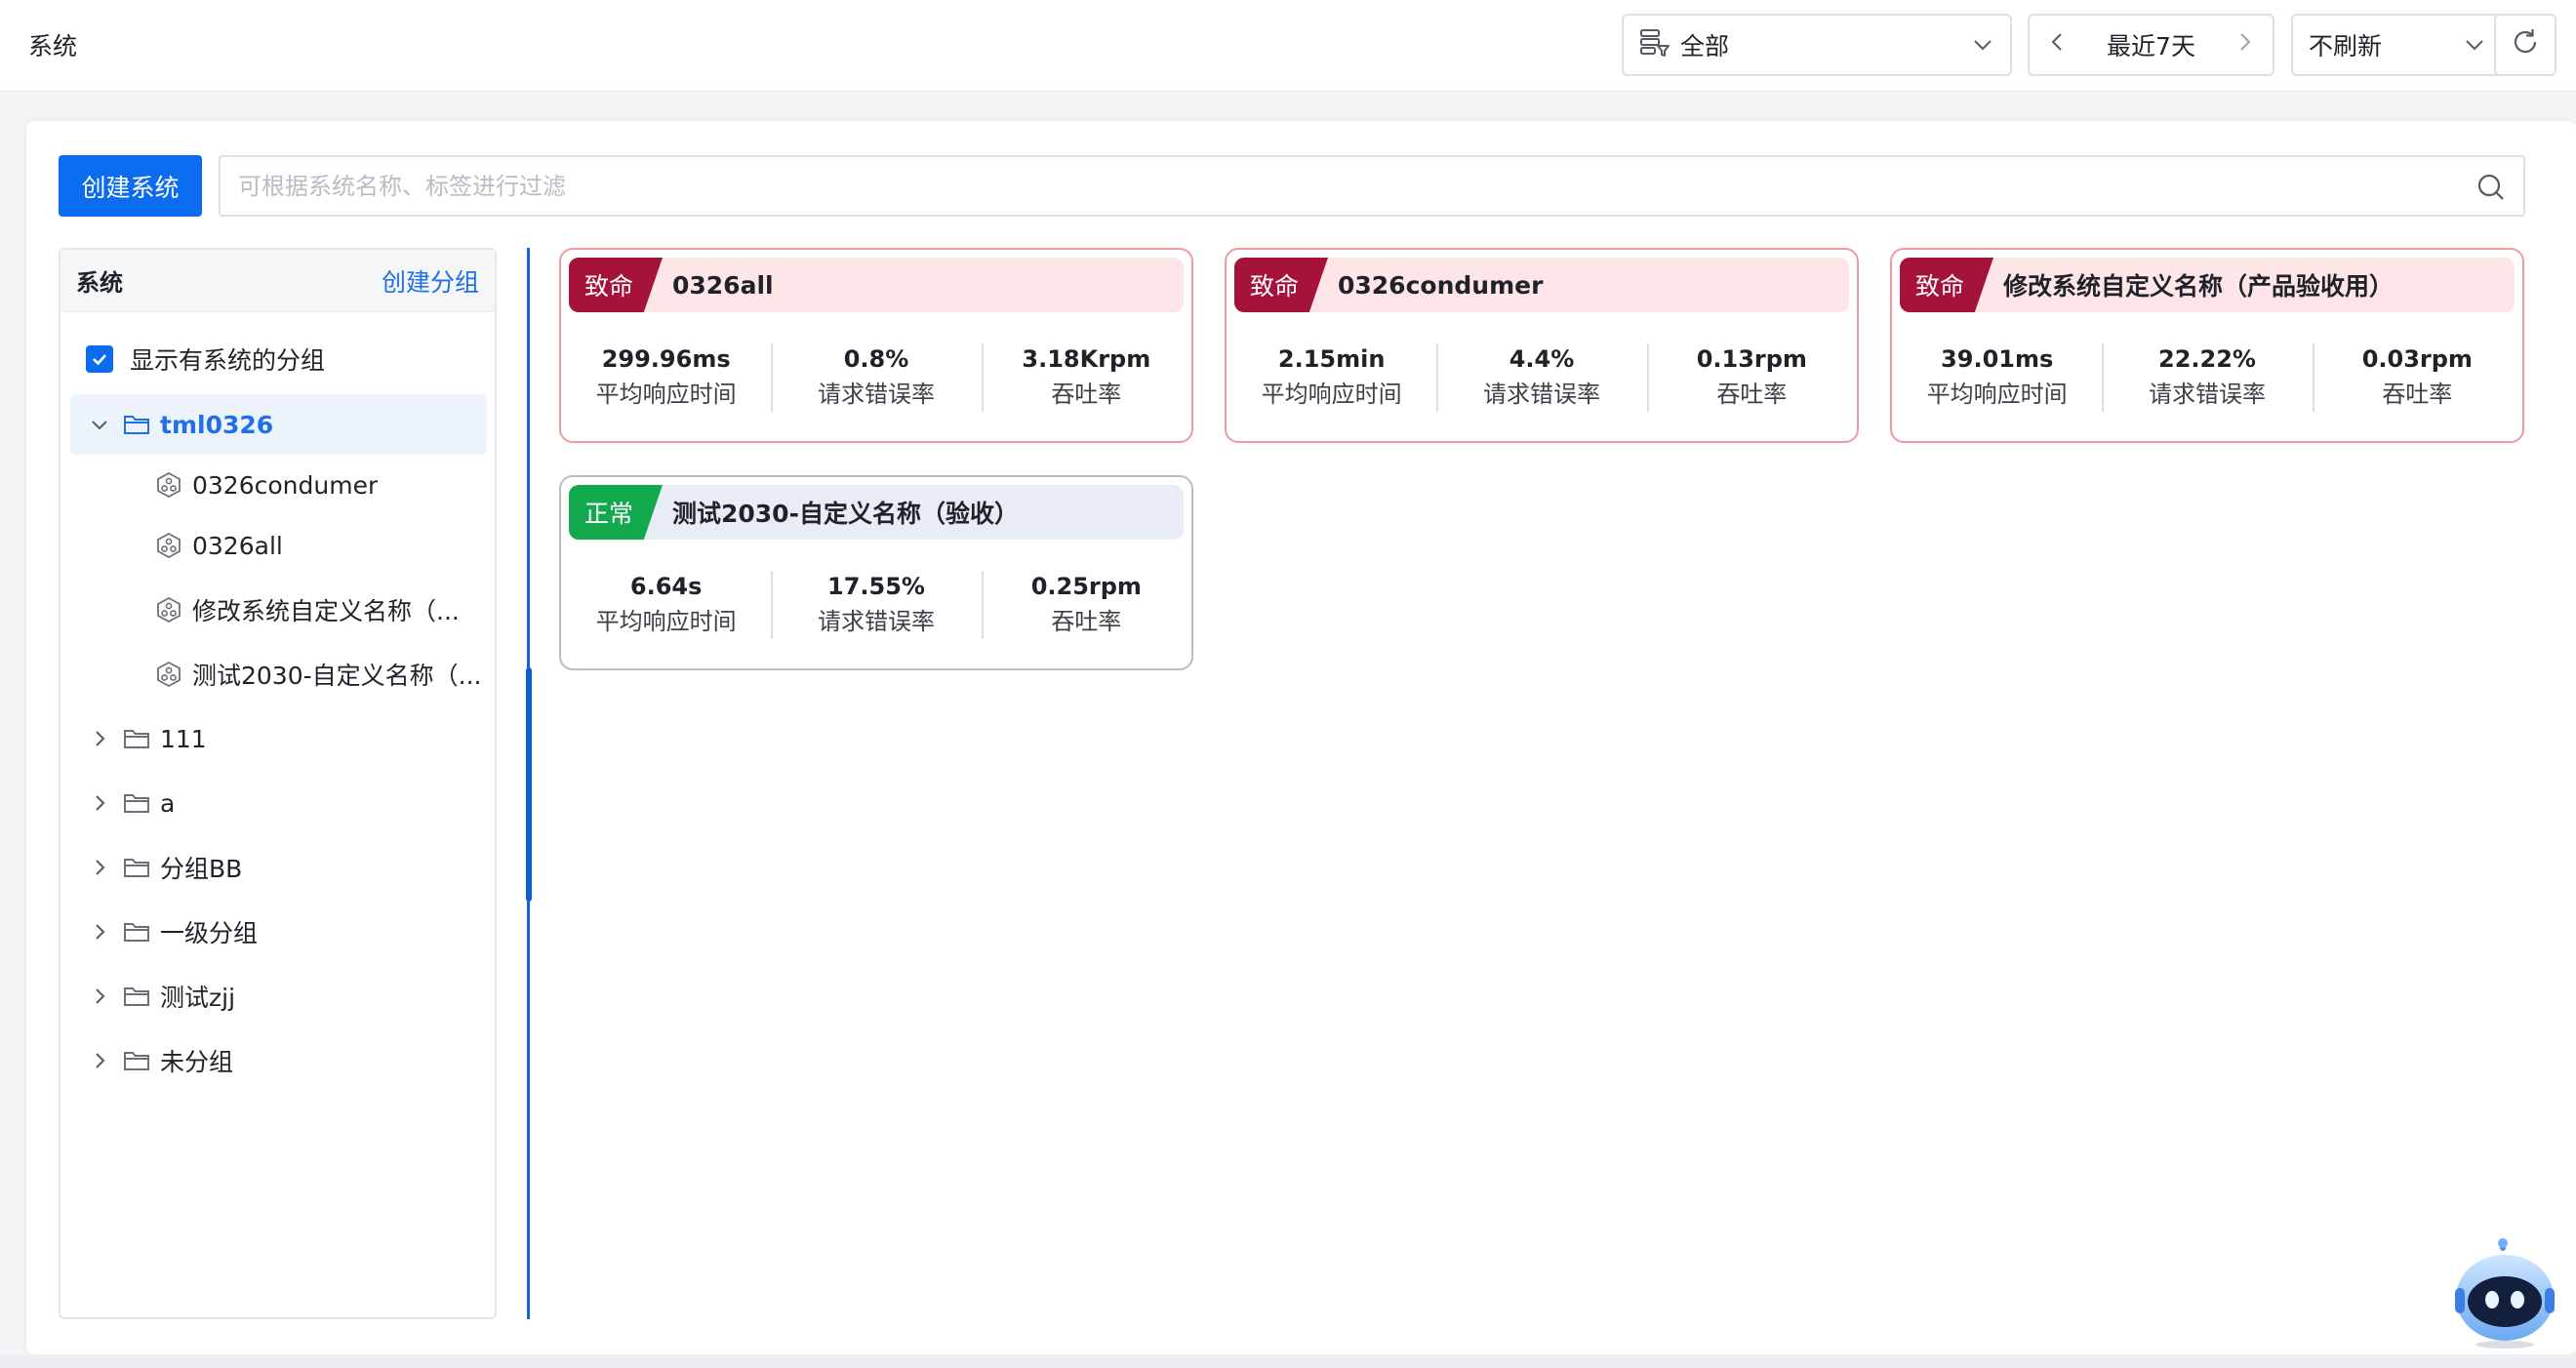 The width and height of the screenshot is (2576, 1368). What do you see at coordinates (277, 281) in the screenshot?
I see `system-tree-header: 系统 创建分组` at bounding box center [277, 281].